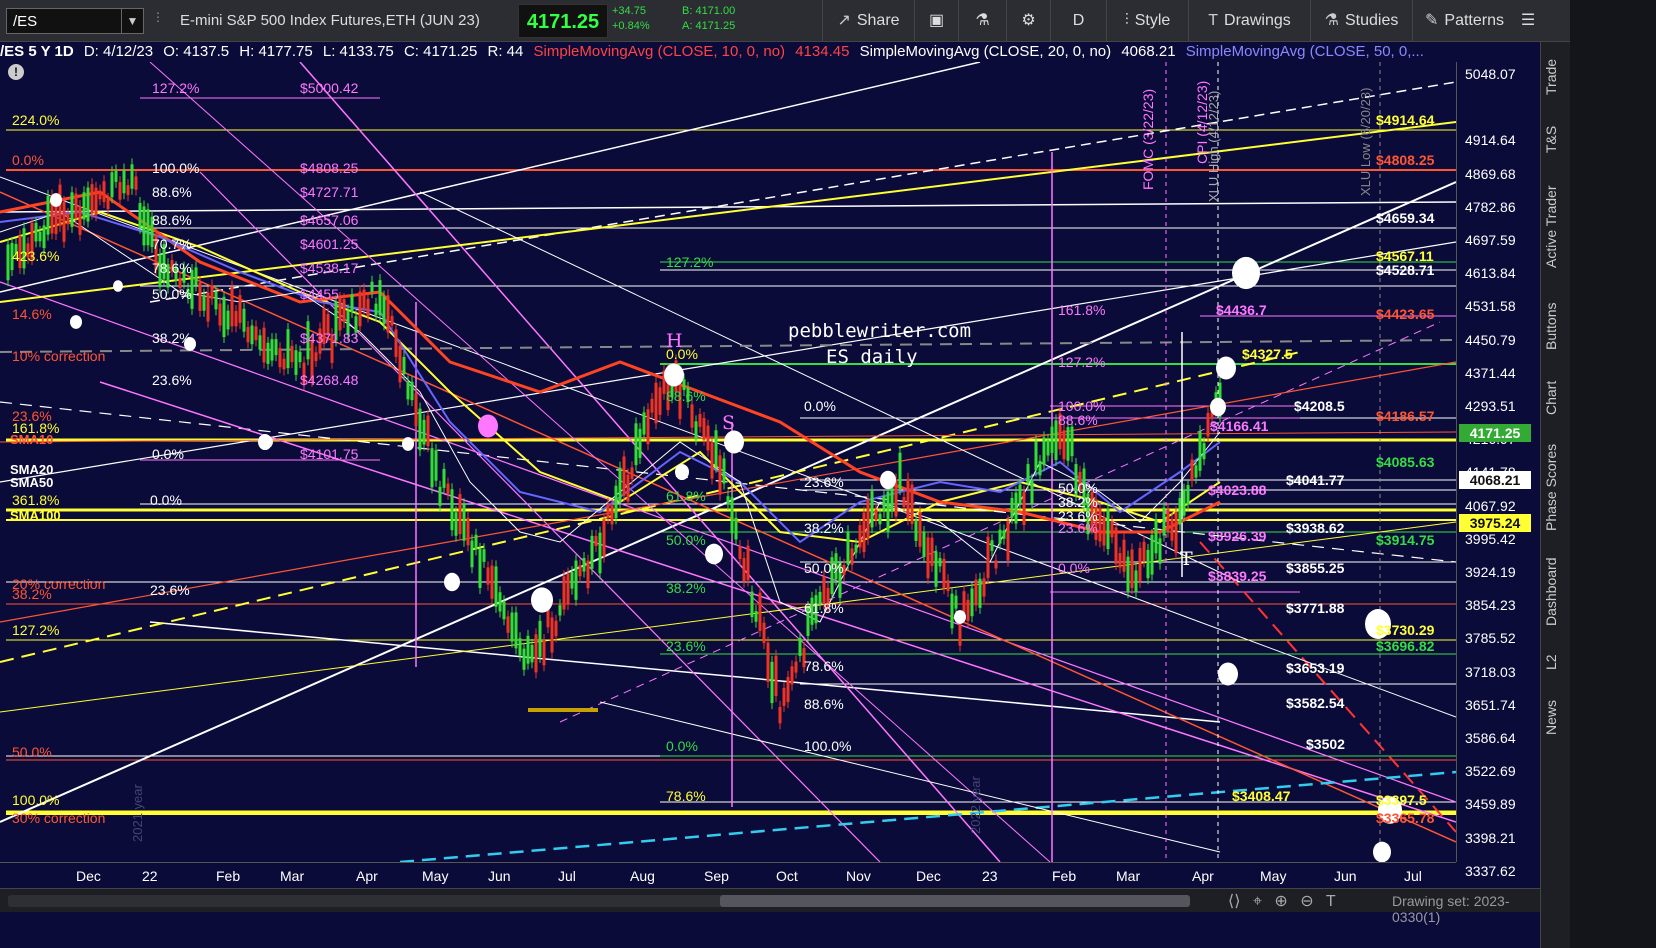 This screenshot has height=948, width=1656. What do you see at coordinates (1556, 717) in the screenshot?
I see `sidebar-tab-news: News` at bounding box center [1556, 717].